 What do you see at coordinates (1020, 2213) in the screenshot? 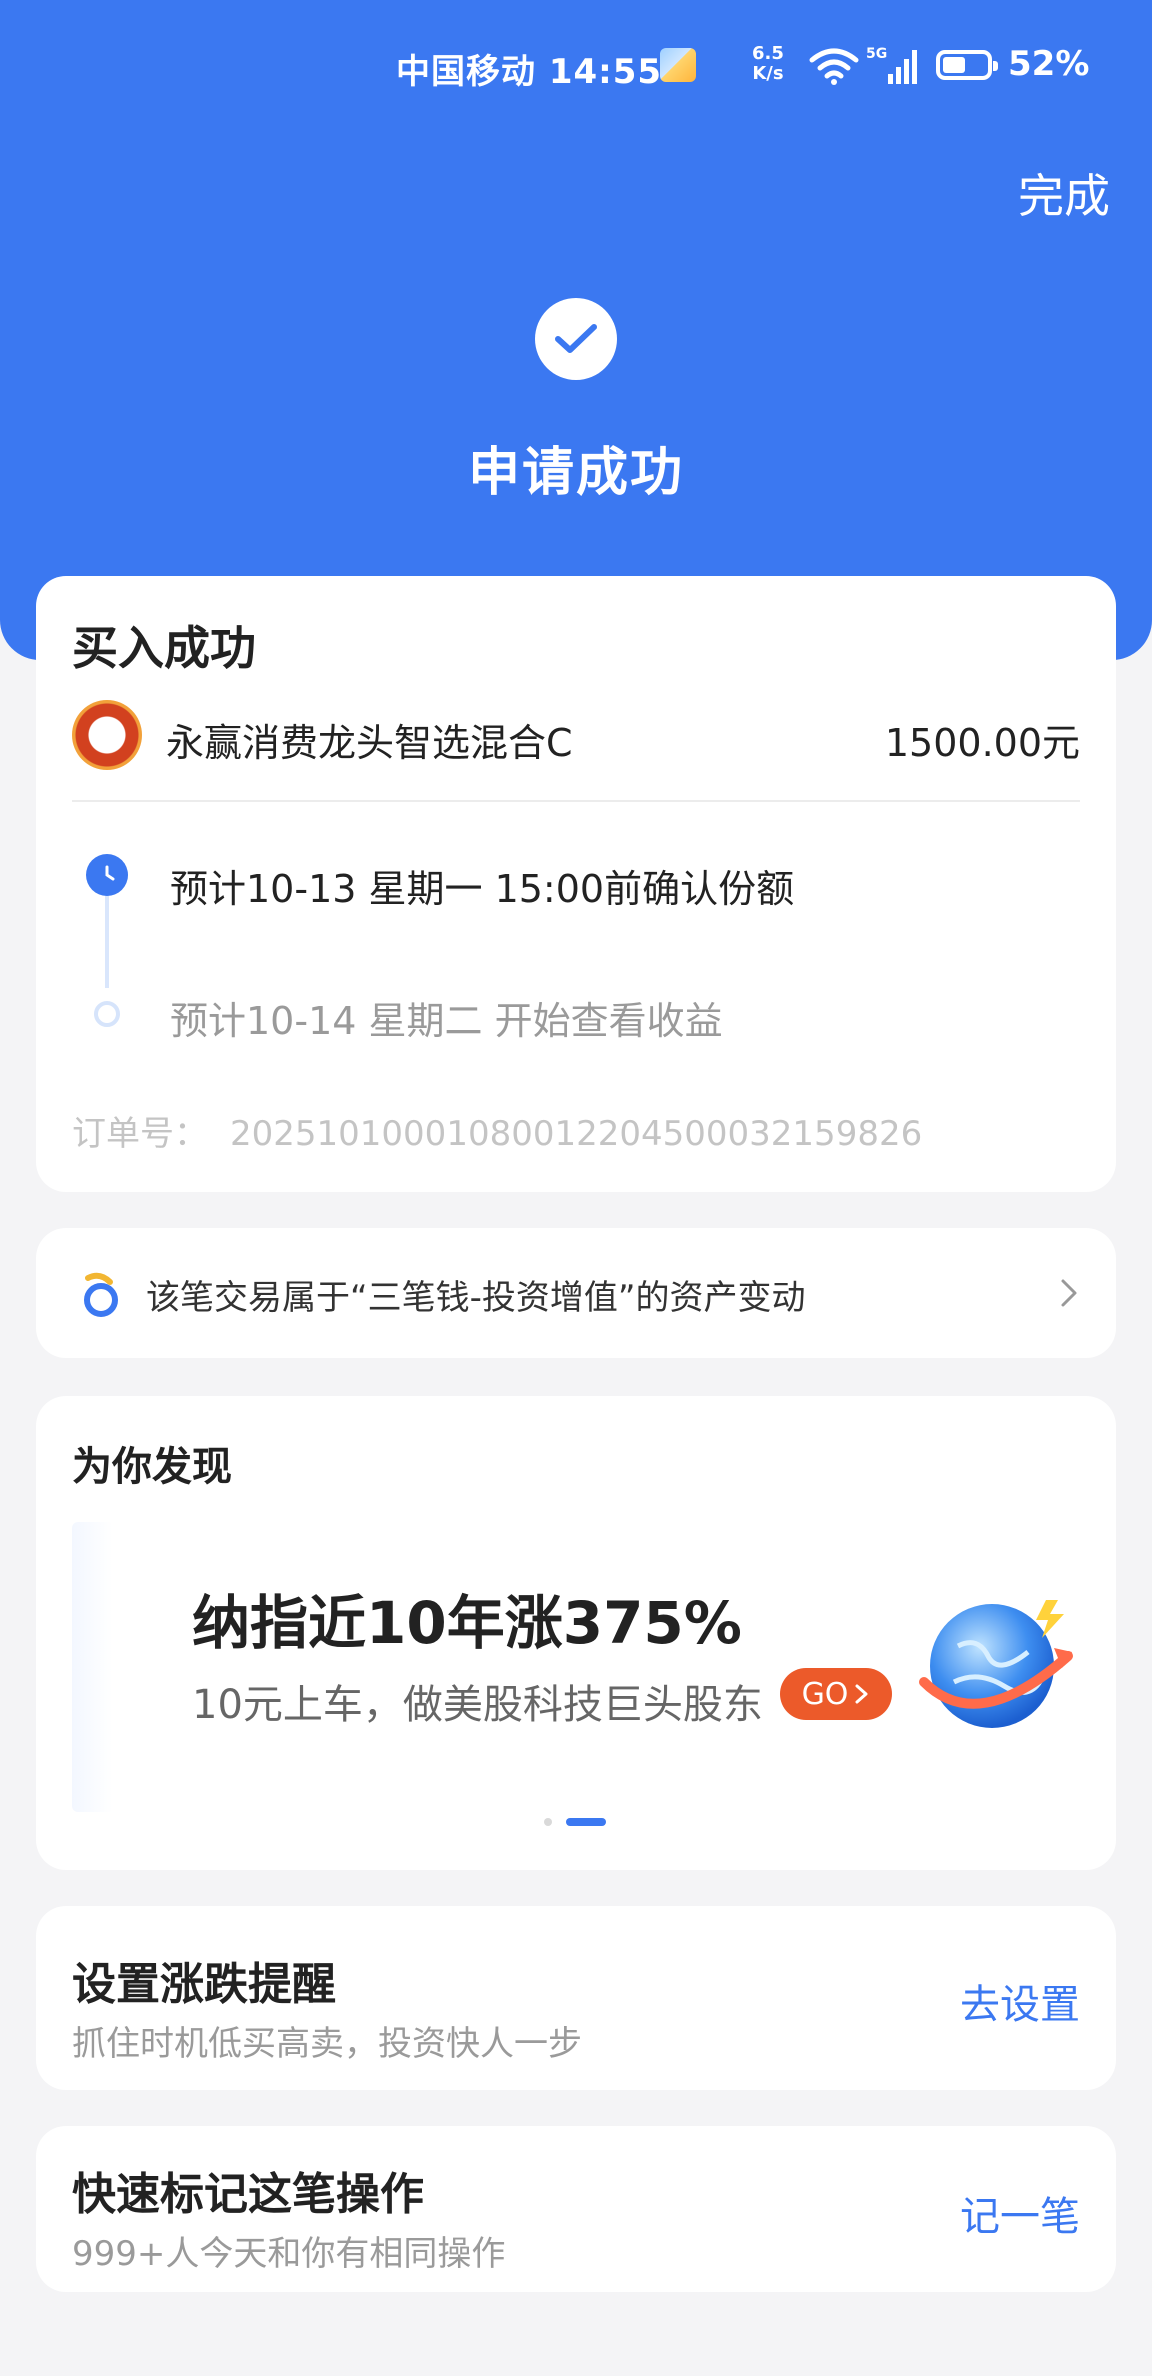
I see `record-button: 记一笔` at bounding box center [1020, 2213].